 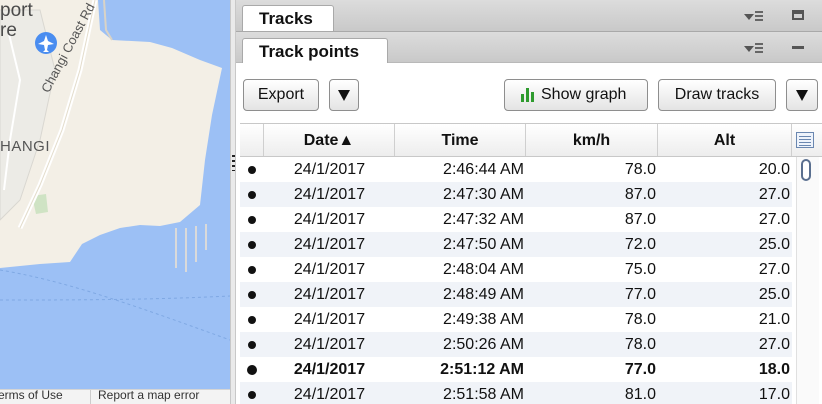 I want to click on cell-altitude: 21.0, so click(x=774, y=319).